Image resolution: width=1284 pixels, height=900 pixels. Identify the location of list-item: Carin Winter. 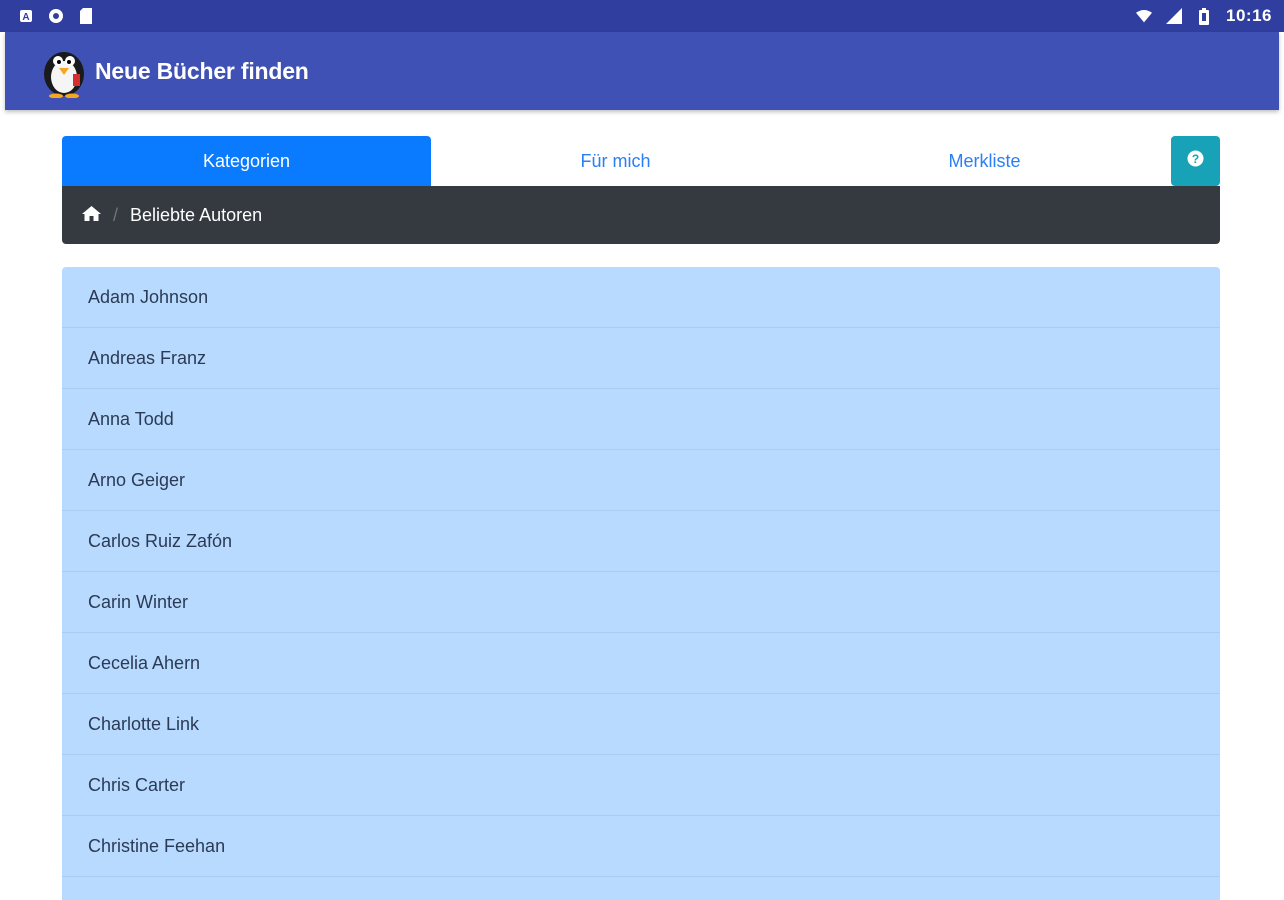
(641, 602).